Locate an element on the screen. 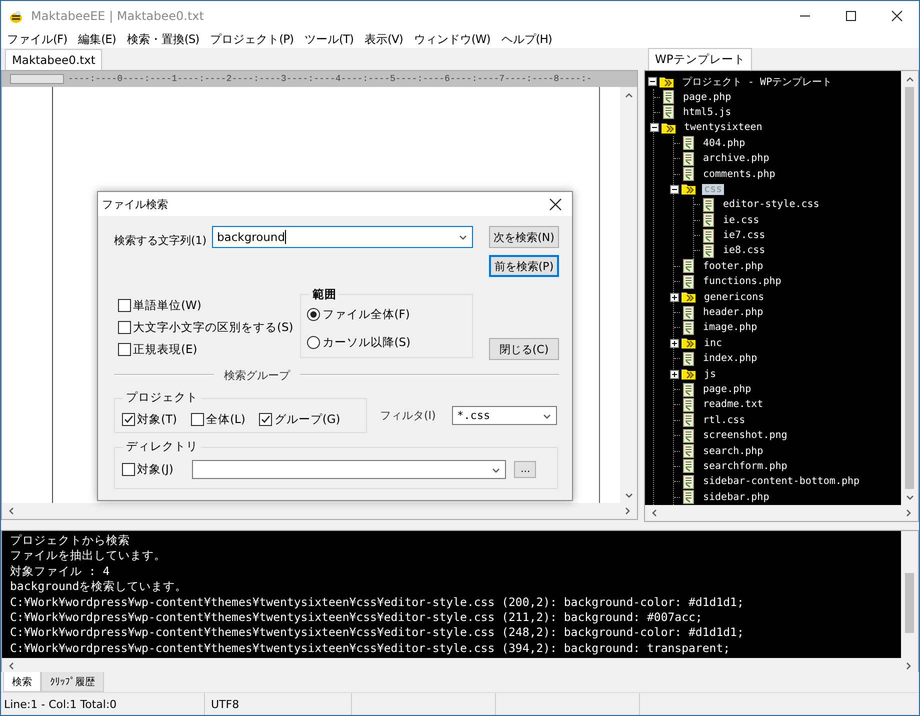 The height and width of the screenshot is (716, 920). group-title: プロジェクト is located at coordinates (162, 397).